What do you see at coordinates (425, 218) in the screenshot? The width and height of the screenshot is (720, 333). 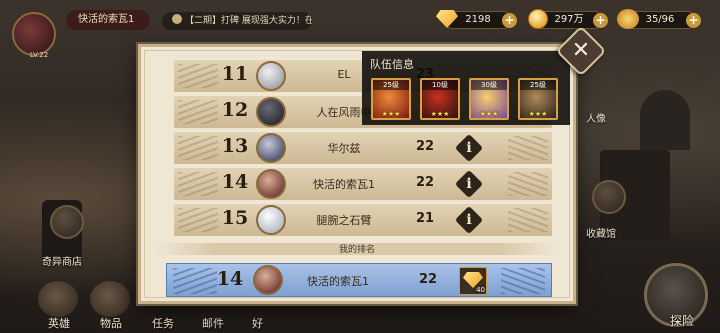 I see `player-level: 21` at bounding box center [425, 218].